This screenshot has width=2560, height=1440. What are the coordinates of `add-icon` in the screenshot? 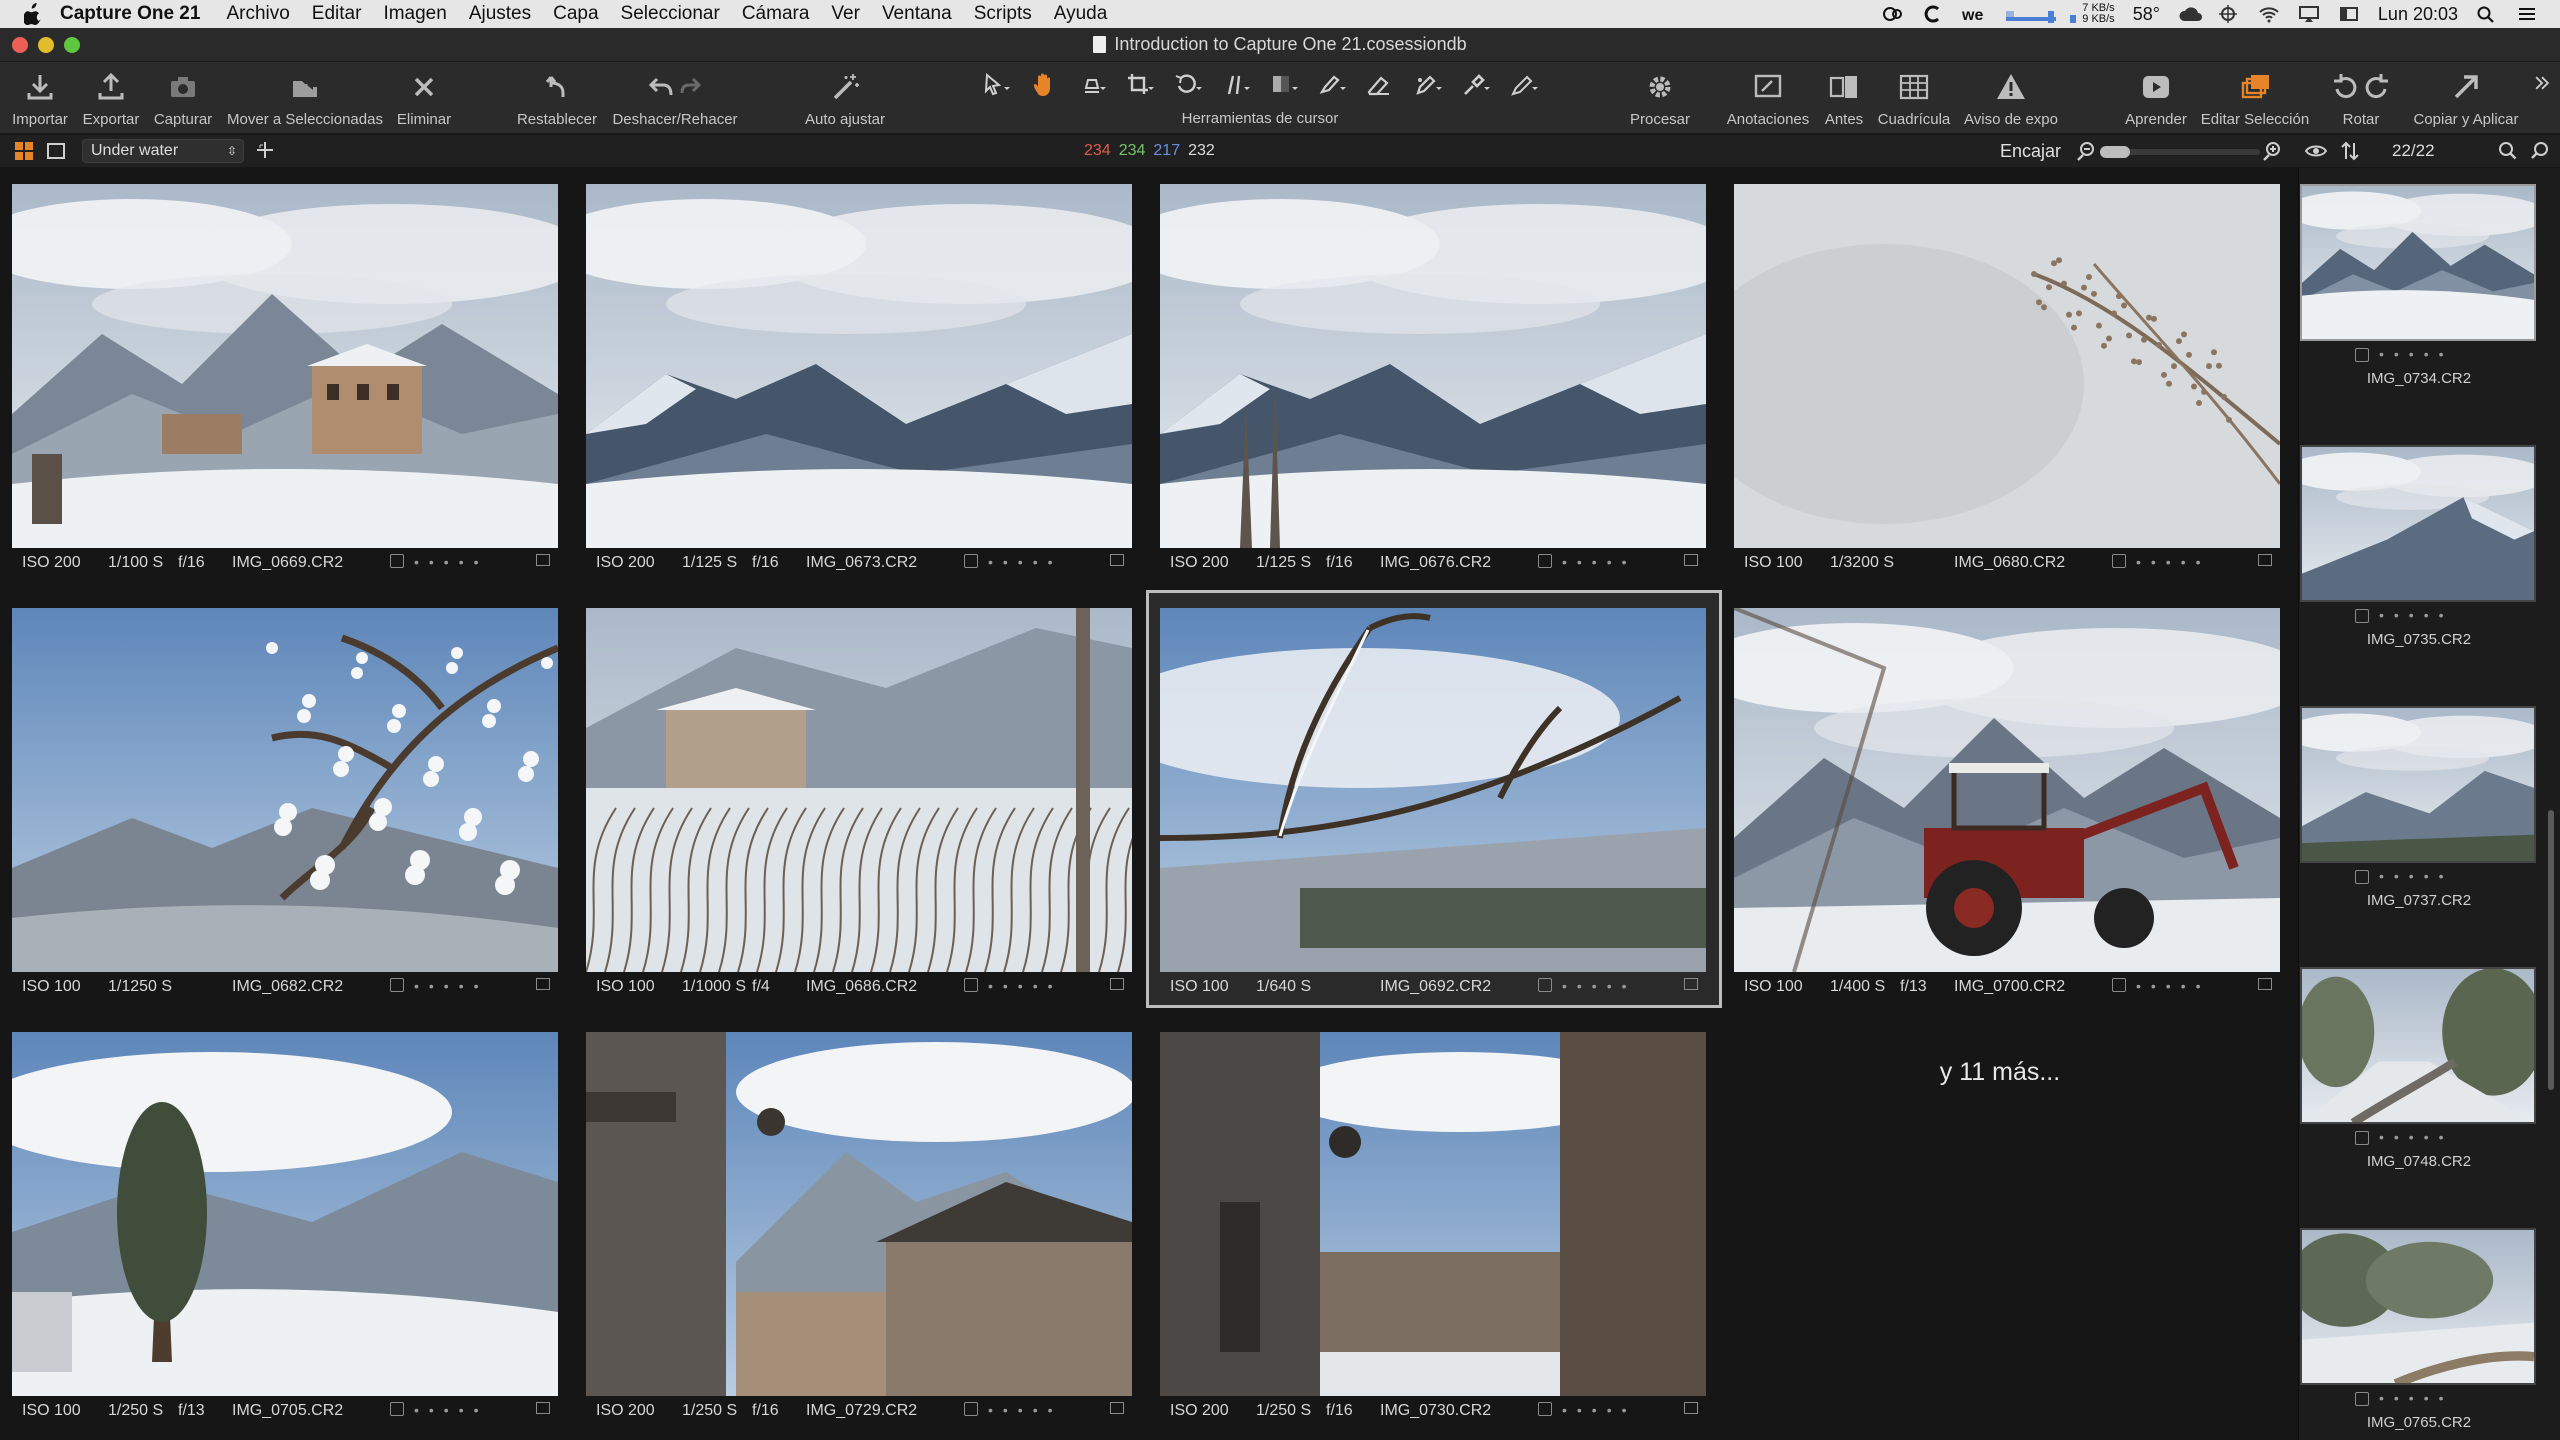 It's located at (265, 152).